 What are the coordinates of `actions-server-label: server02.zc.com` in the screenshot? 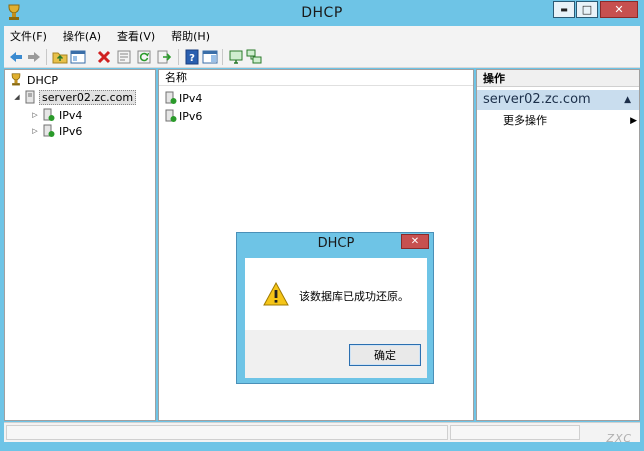 It's located at (537, 99).